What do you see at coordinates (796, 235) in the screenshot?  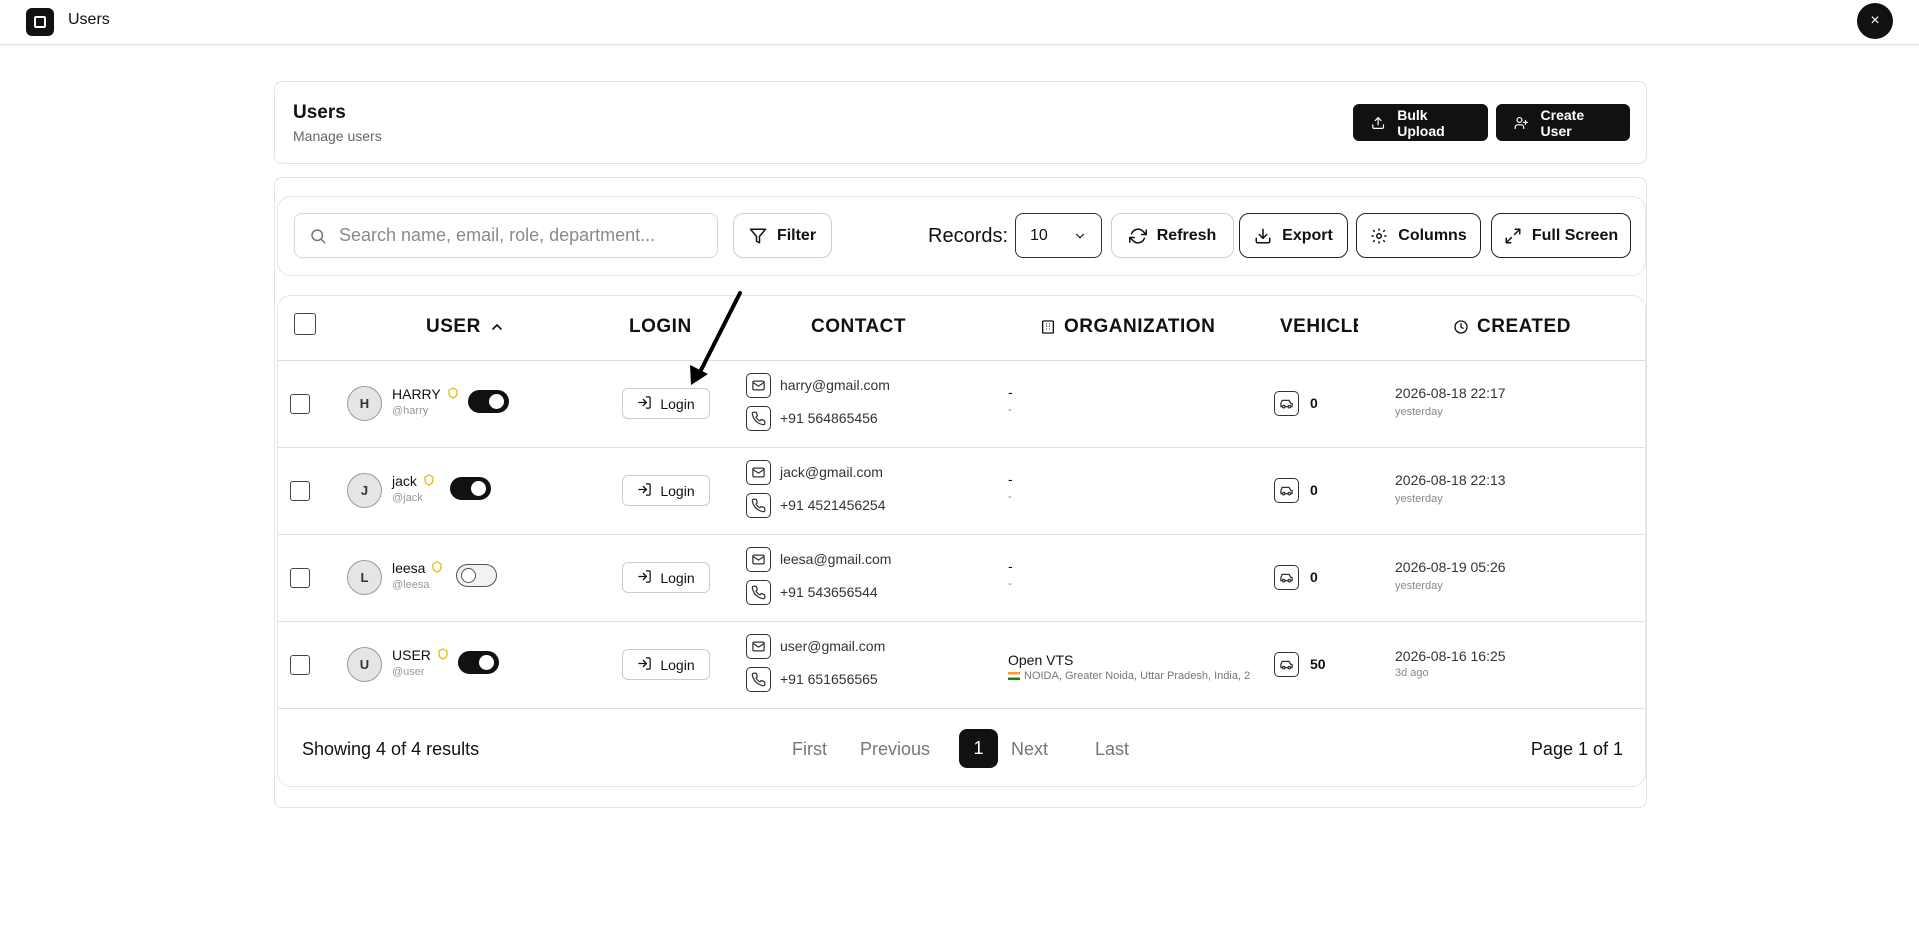 I see `filter-label: Filter` at bounding box center [796, 235].